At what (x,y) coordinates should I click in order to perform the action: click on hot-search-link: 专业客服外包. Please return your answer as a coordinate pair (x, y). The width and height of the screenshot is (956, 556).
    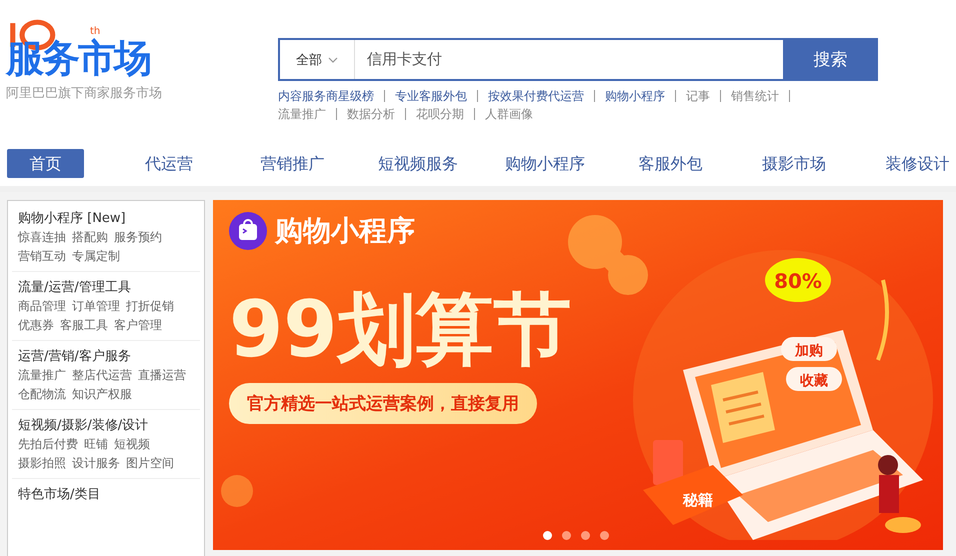
    Looking at the image, I should click on (431, 96).